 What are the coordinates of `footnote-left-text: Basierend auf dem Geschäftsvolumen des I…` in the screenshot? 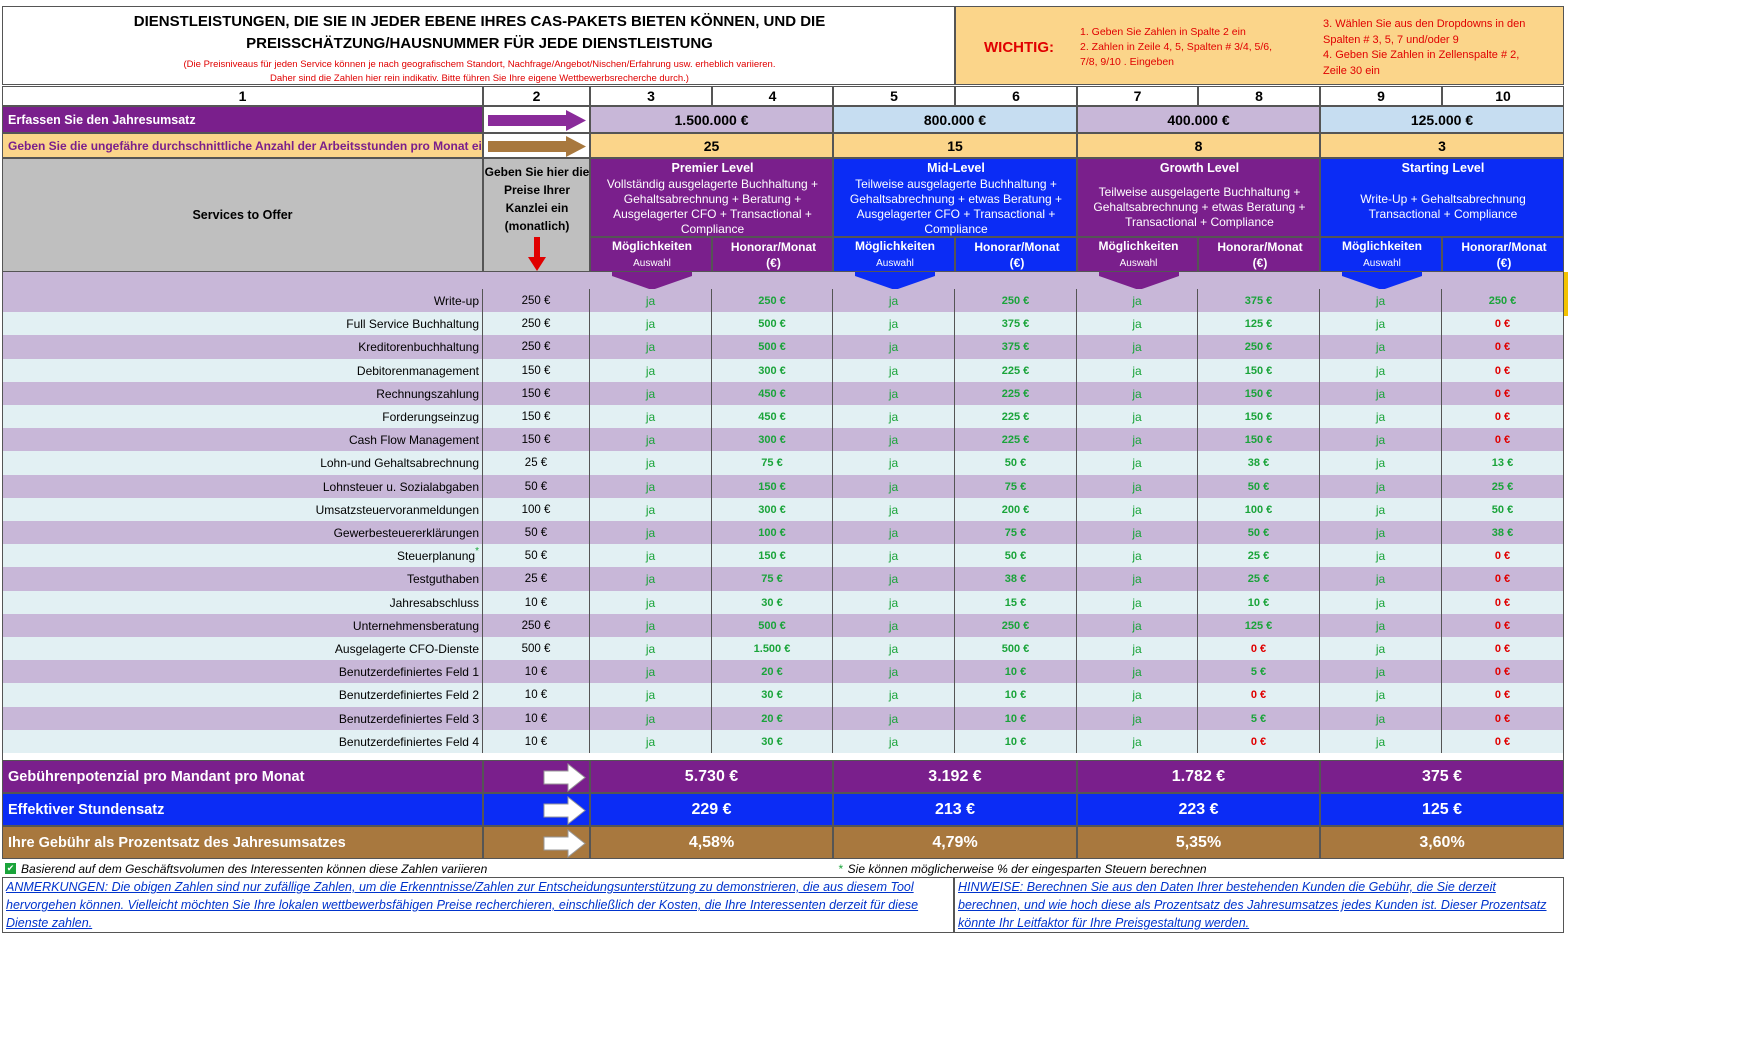 It's located at (254, 868).